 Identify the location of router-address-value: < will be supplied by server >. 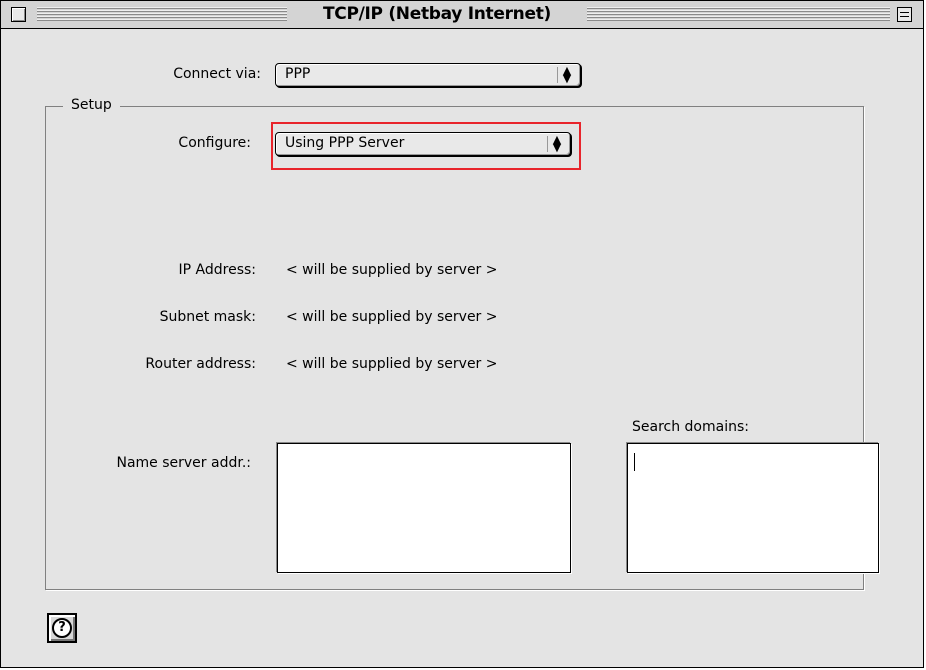
(392, 364).